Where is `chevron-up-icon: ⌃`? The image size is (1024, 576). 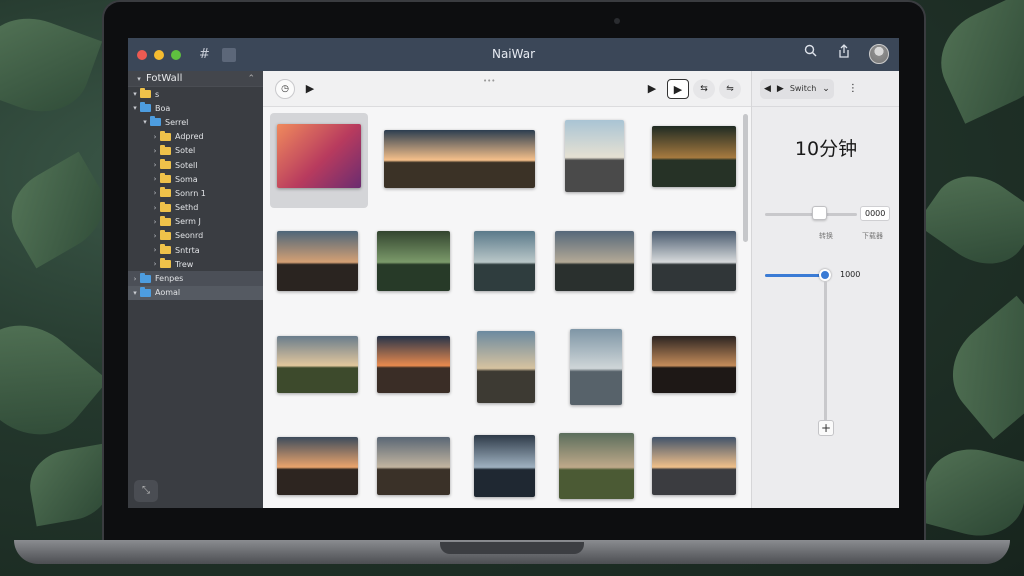
chevron-up-icon: ⌃ is located at coordinates (251, 79).